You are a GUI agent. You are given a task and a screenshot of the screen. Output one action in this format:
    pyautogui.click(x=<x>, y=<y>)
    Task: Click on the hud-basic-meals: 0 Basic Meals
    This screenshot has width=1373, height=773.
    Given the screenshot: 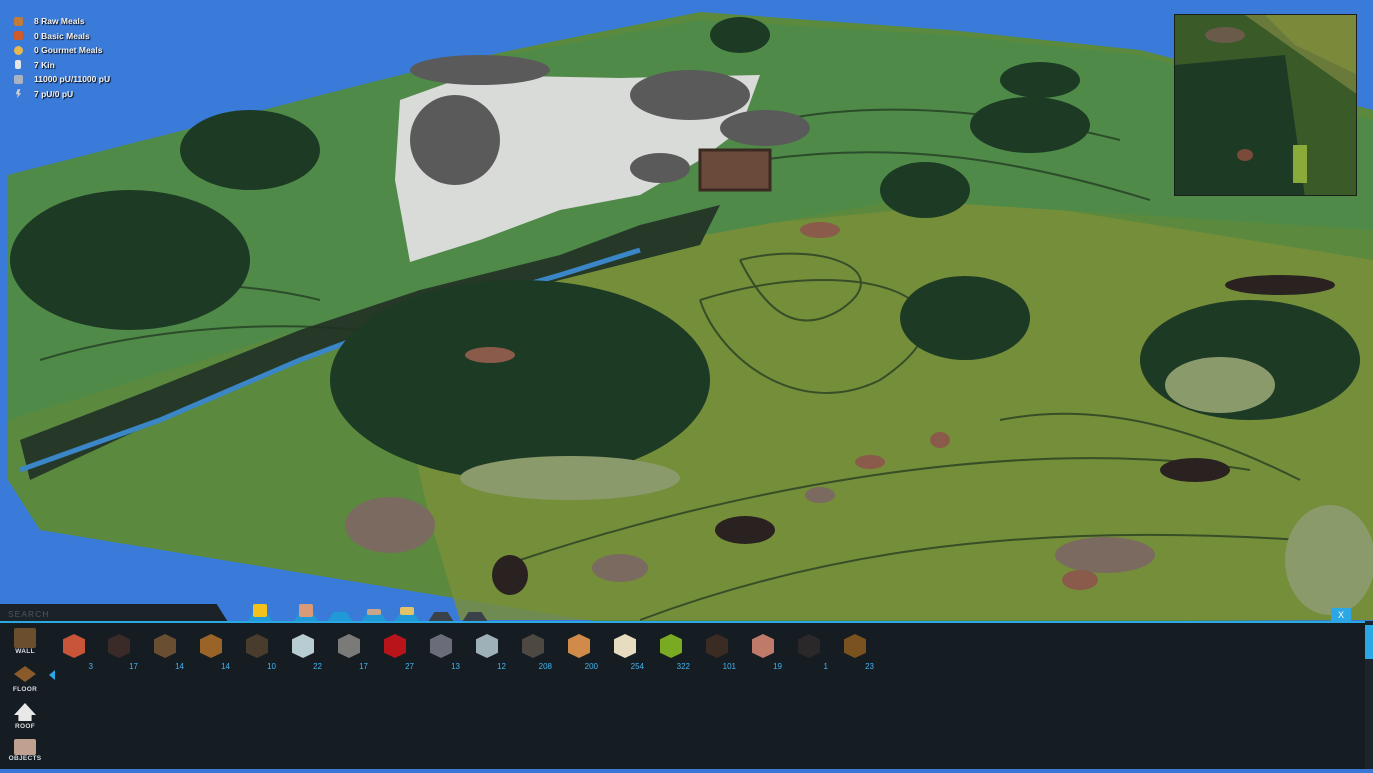 What is the action you would take?
    pyautogui.click(x=62, y=36)
    